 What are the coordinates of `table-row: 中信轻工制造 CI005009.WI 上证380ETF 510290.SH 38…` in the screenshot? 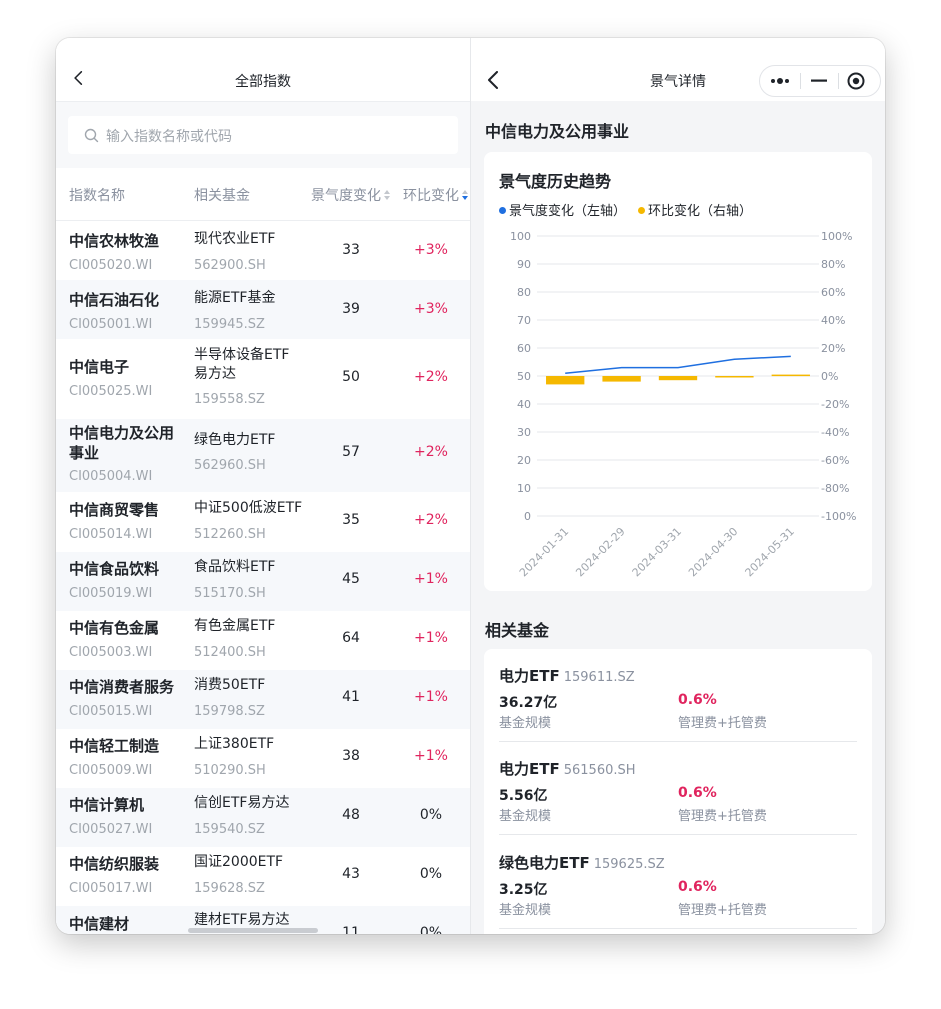 It's located at (263, 758).